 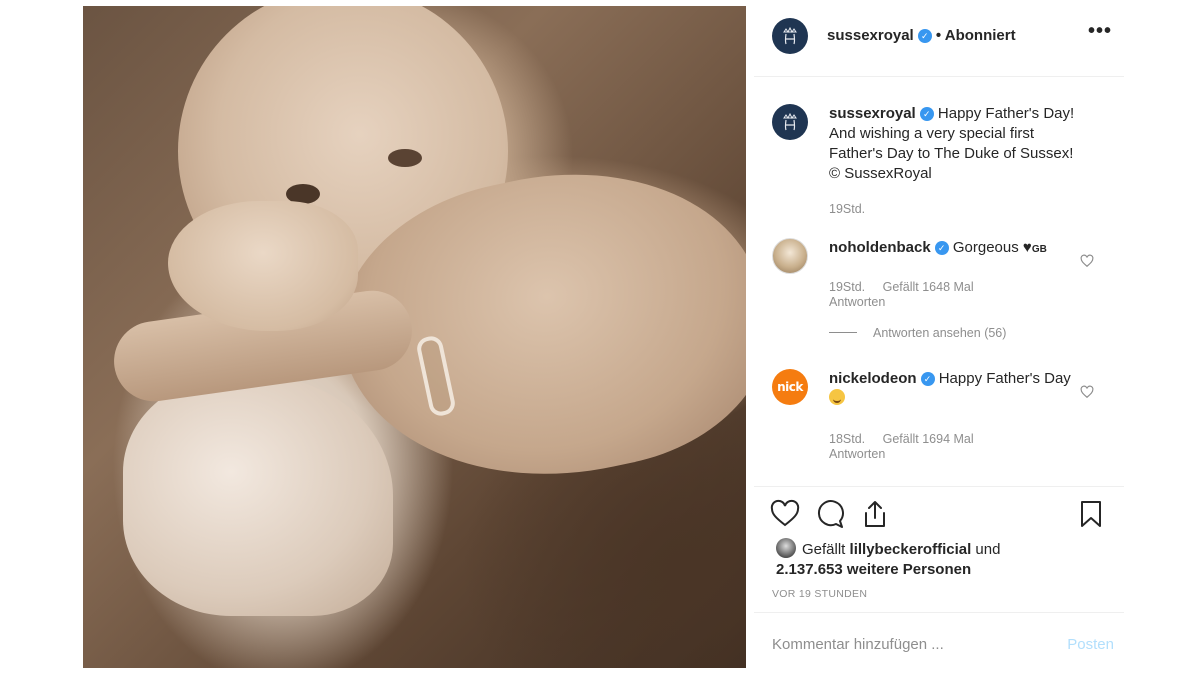 I want to click on post-comment-button: Posten, so click(x=1090, y=644).